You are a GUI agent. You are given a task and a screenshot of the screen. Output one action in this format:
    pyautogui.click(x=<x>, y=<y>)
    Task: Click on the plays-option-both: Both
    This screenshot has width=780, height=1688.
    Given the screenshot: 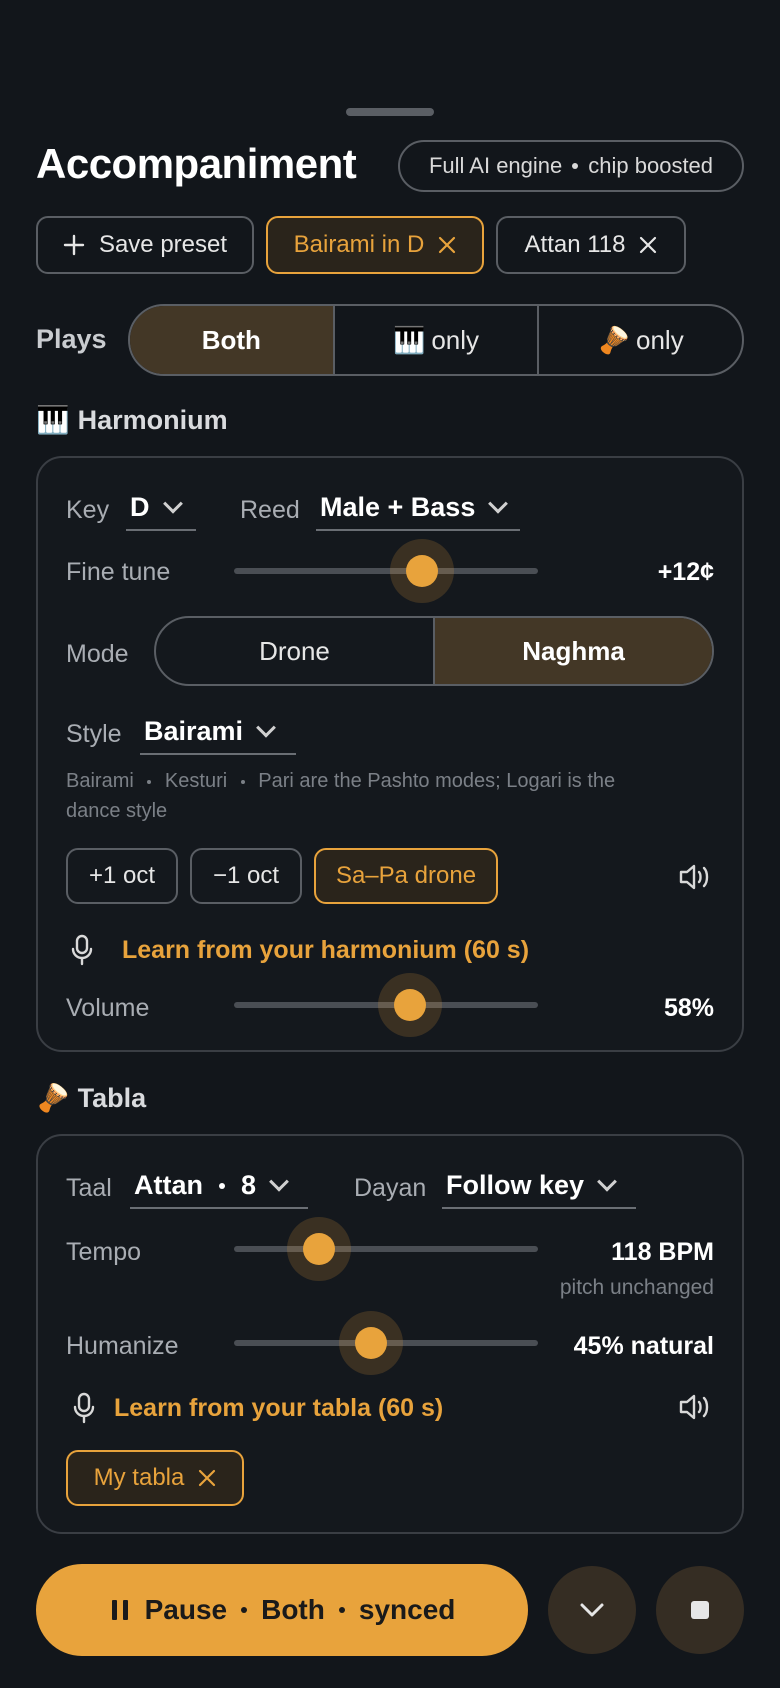 What is the action you would take?
    pyautogui.click(x=231, y=340)
    